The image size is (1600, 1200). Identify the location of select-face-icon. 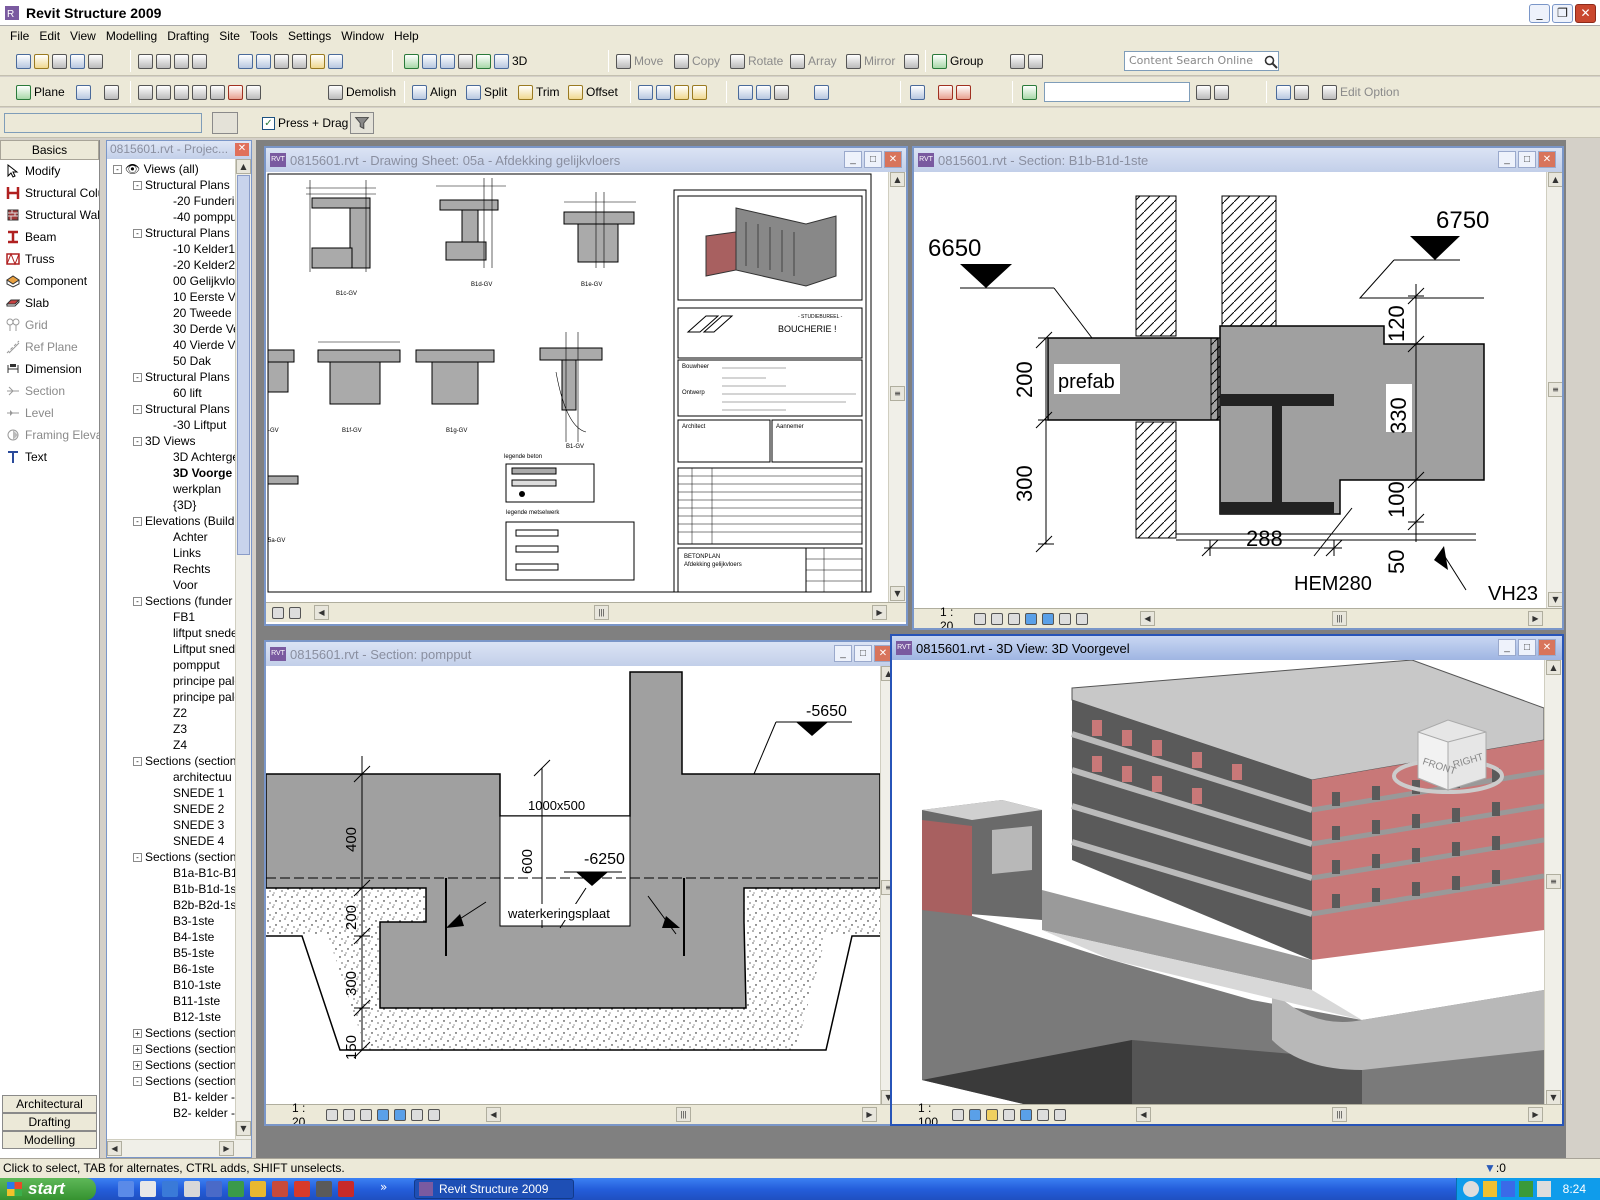
(699, 92).